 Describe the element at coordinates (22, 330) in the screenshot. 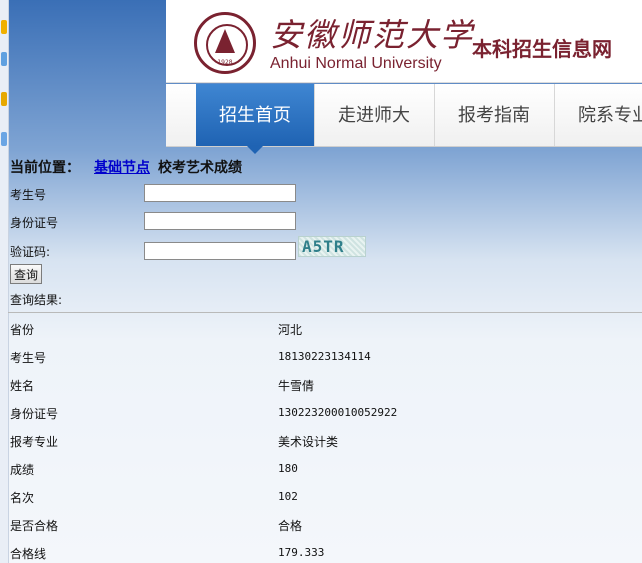

I see `result-label-province: 省份` at that location.